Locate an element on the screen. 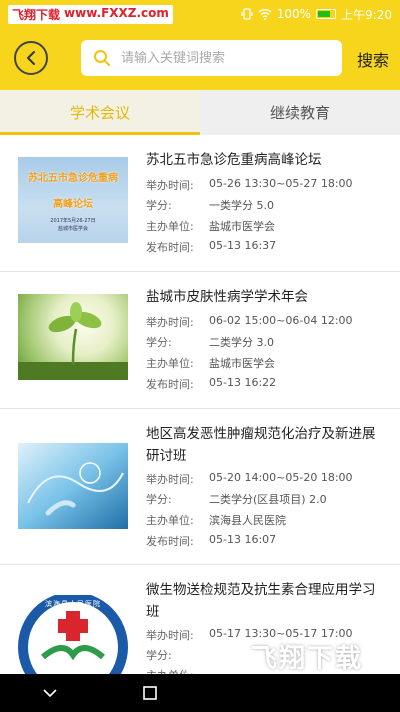  thumb-organizer: 盐城市医学会 is located at coordinates (72, 229).